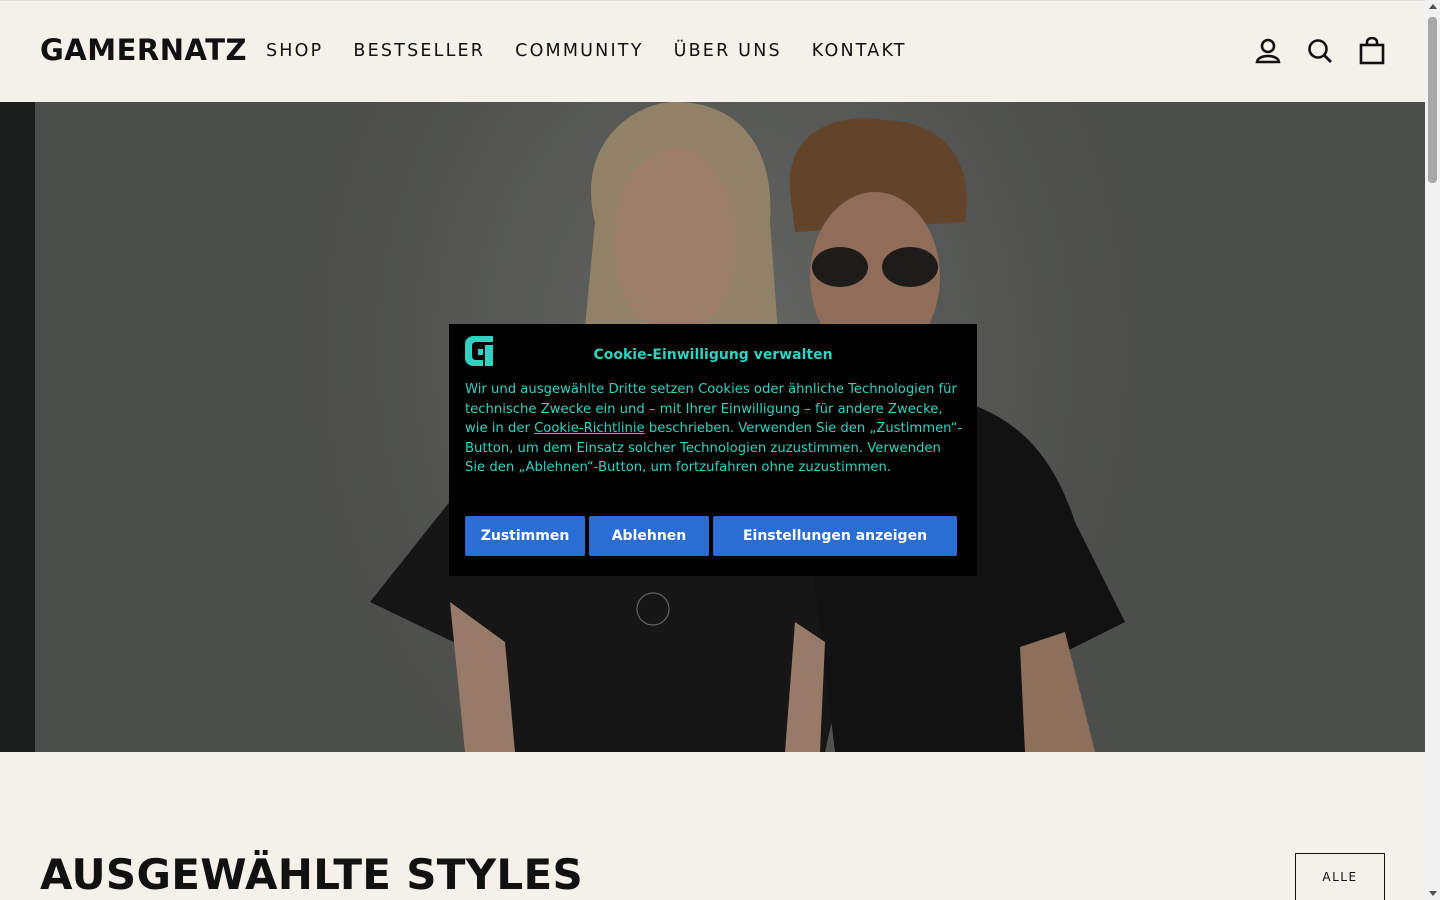 Image resolution: width=1440 pixels, height=900 pixels. I want to click on scroll-down-icon, so click(1433, 893).